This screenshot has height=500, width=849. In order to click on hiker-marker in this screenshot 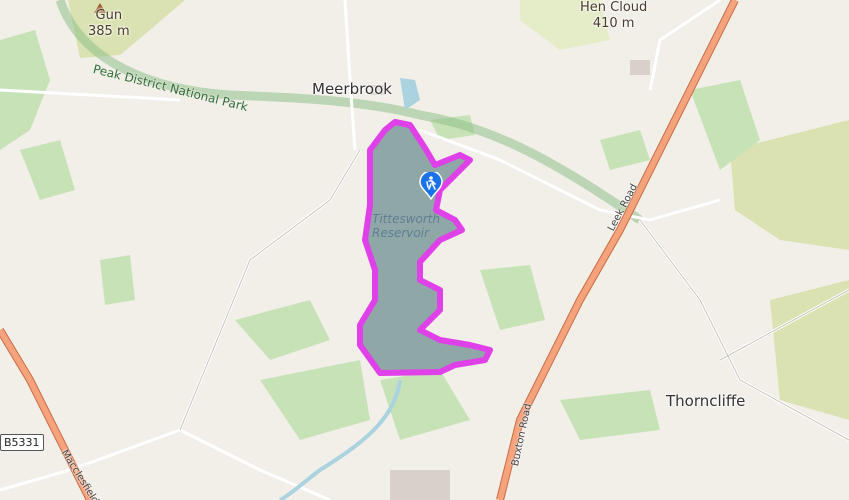, I will do `click(431, 186)`.